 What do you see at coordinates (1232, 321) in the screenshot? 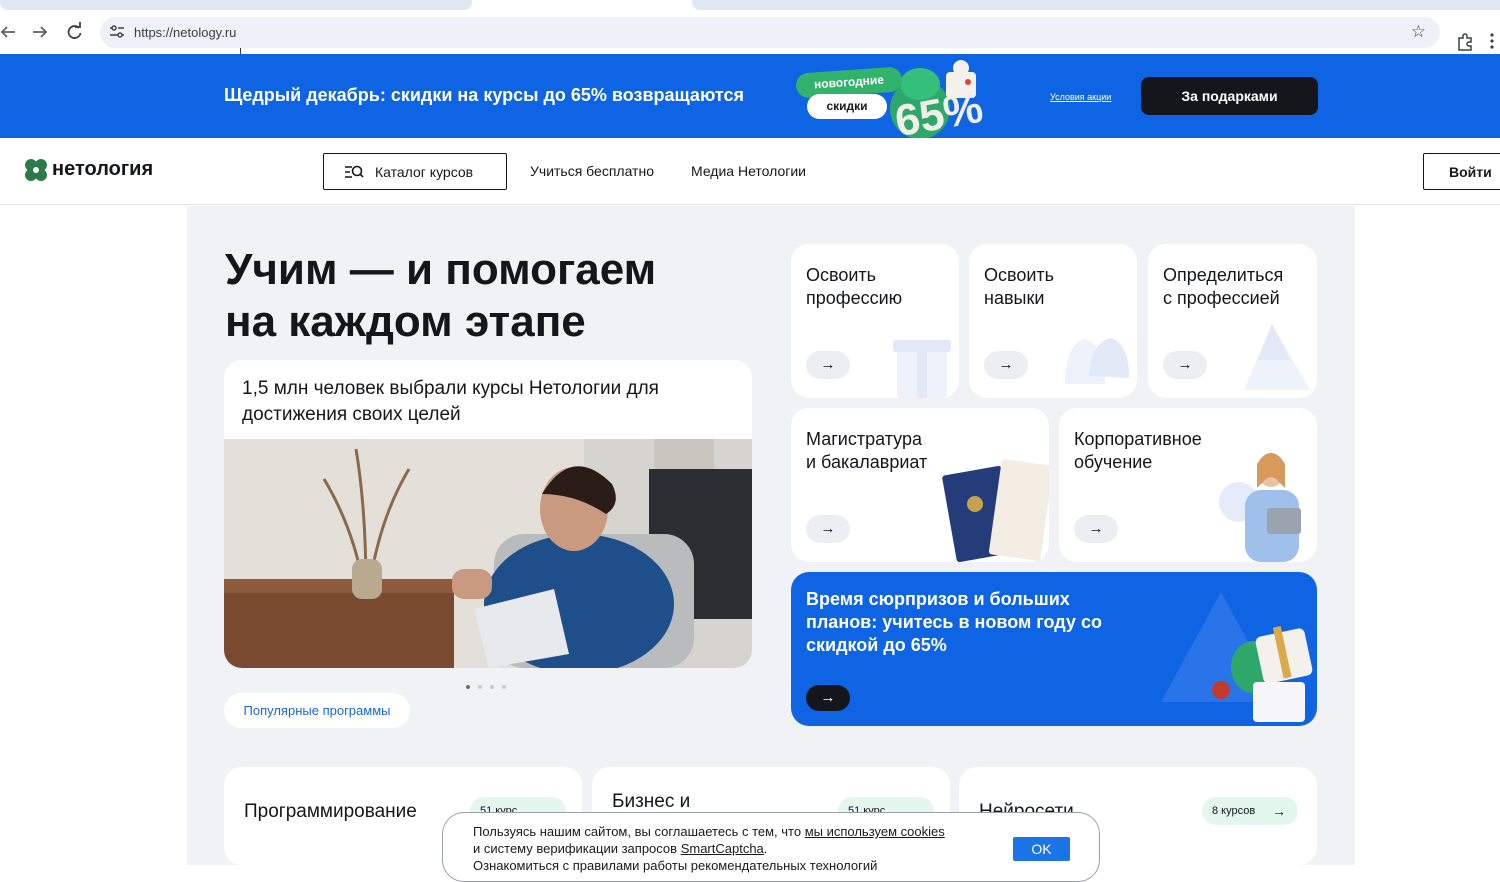
I see `tile-choose-profession: Определиться с профессией →` at bounding box center [1232, 321].